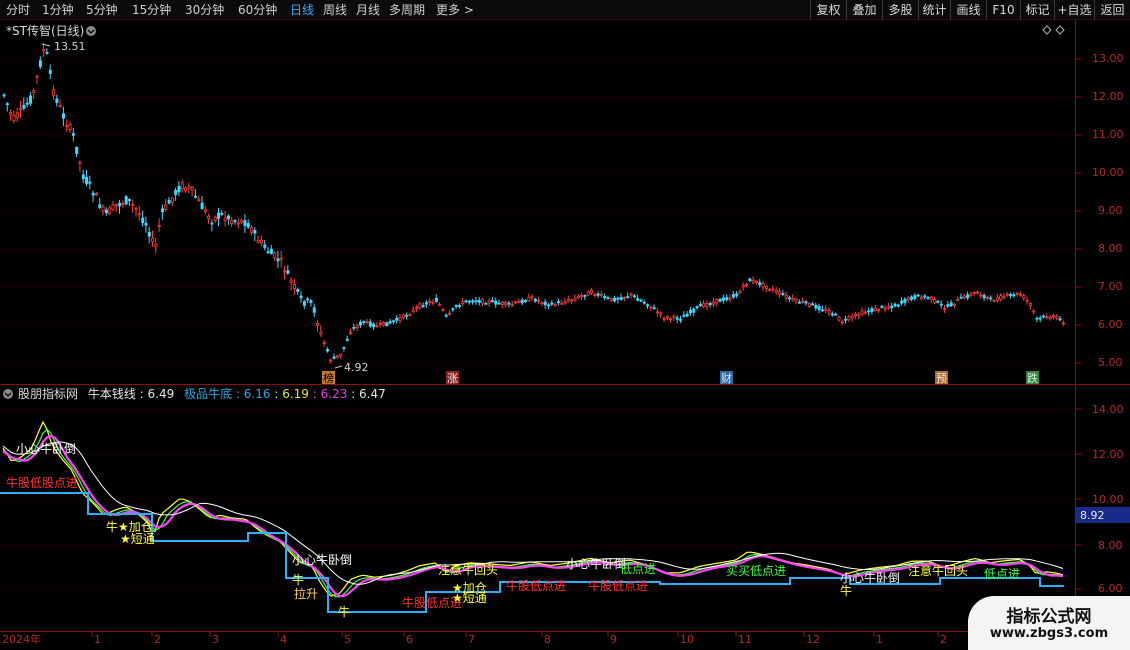 The height and width of the screenshot is (650, 1130). Describe the element at coordinates (1112, 10) in the screenshot. I see `back-button: 返回` at that location.